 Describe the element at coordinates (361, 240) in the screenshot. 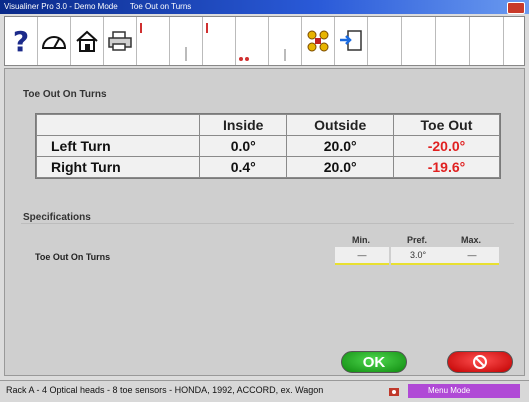

I see `spec-header-min: Min.` at that location.